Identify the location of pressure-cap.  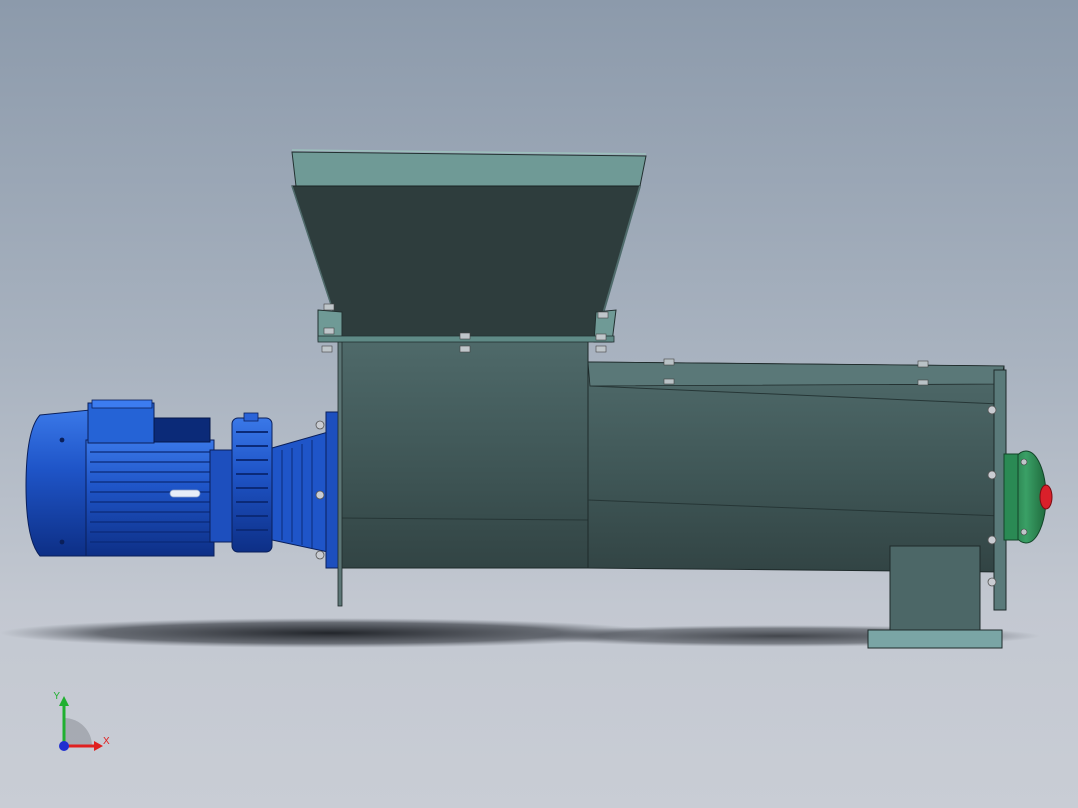
(1046, 497).